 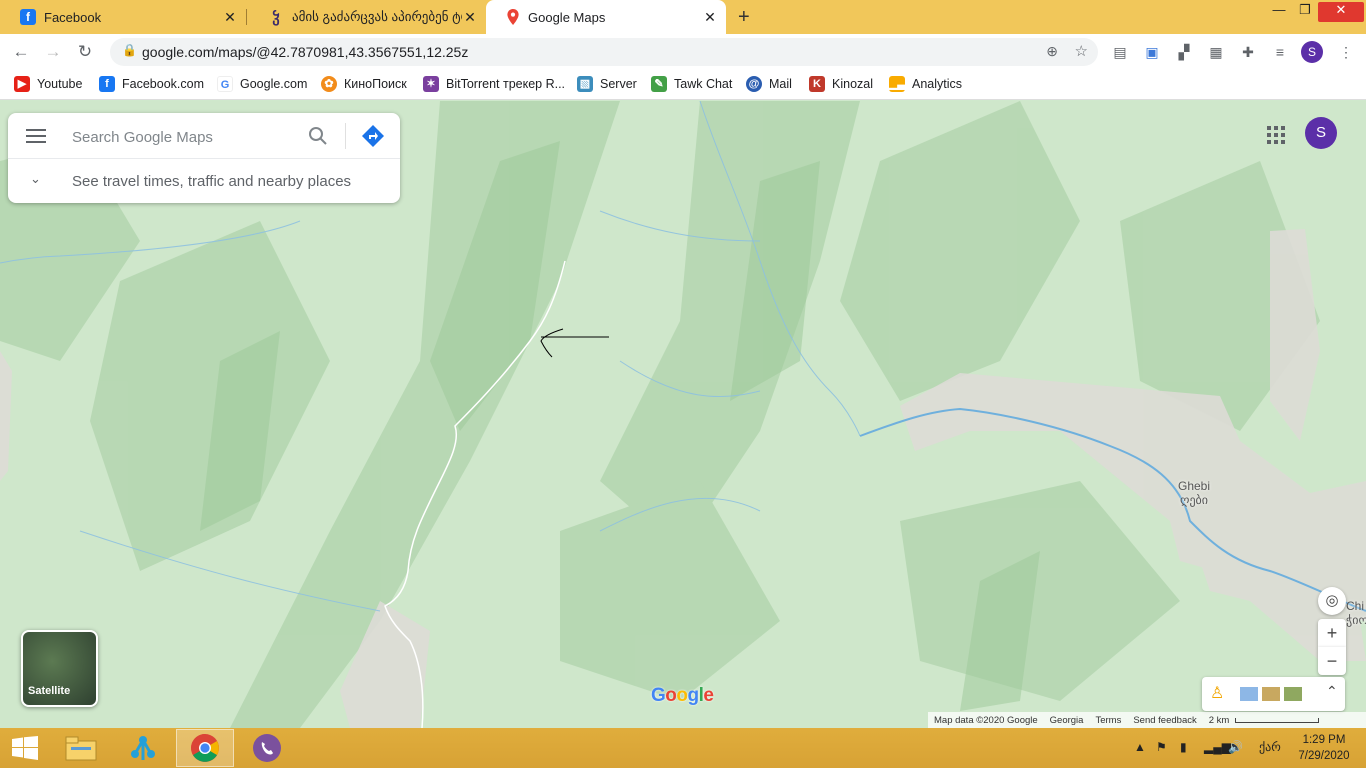 I want to click on place-name: Ghebi, so click(x=1194, y=486).